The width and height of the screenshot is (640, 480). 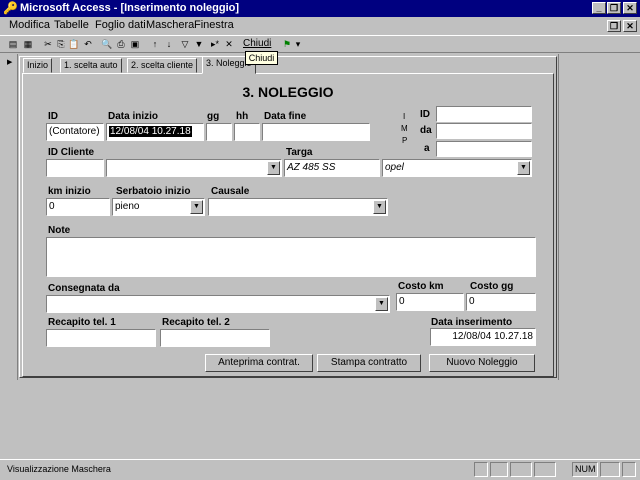 What do you see at coordinates (29, 25) in the screenshot?
I see `menu-modifica: Modifica` at bounding box center [29, 25].